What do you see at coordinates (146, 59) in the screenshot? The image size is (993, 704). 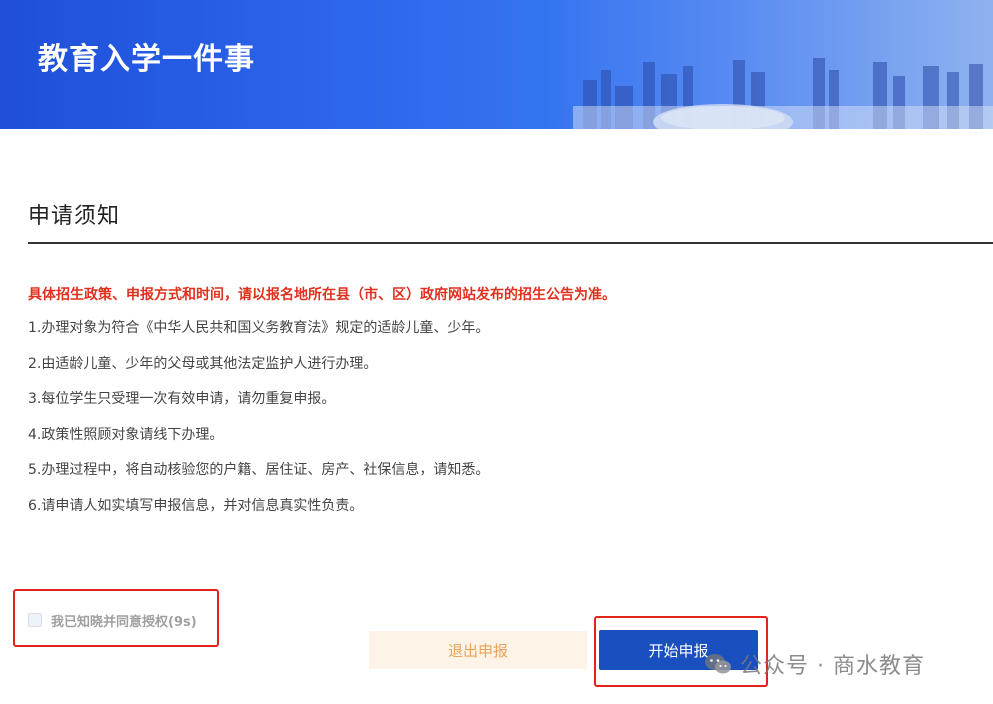 I see `page-title: 教育入学一件事` at bounding box center [146, 59].